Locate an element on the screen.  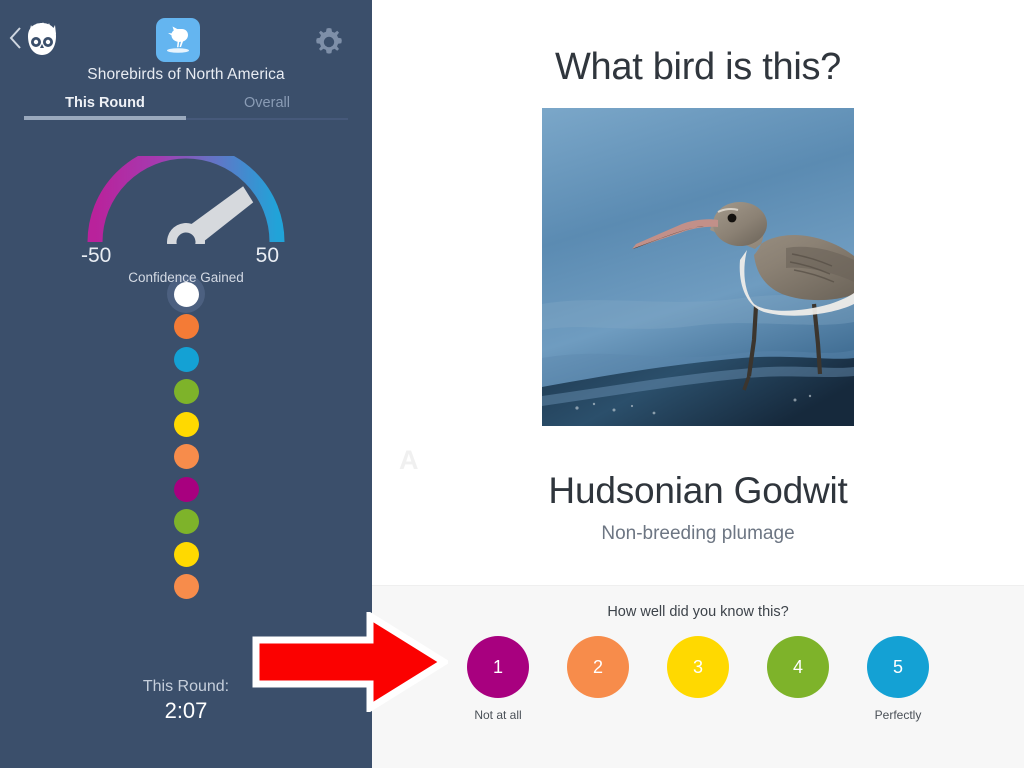
right-arrow-annotation is located at coordinates (351, 662).